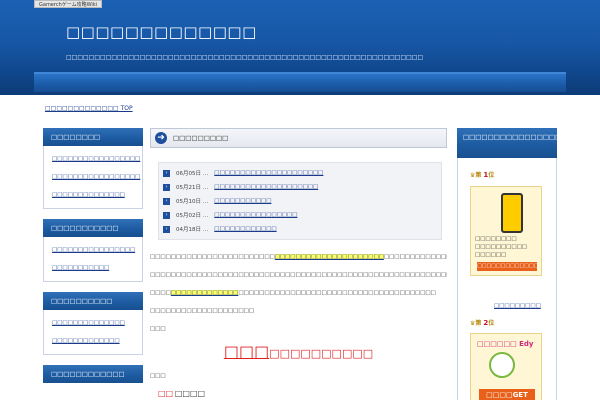 This screenshot has height=400, width=600. Describe the element at coordinates (93, 341) in the screenshot. I see `sidebar-link: □□□□□□□□□□□□□` at that location.